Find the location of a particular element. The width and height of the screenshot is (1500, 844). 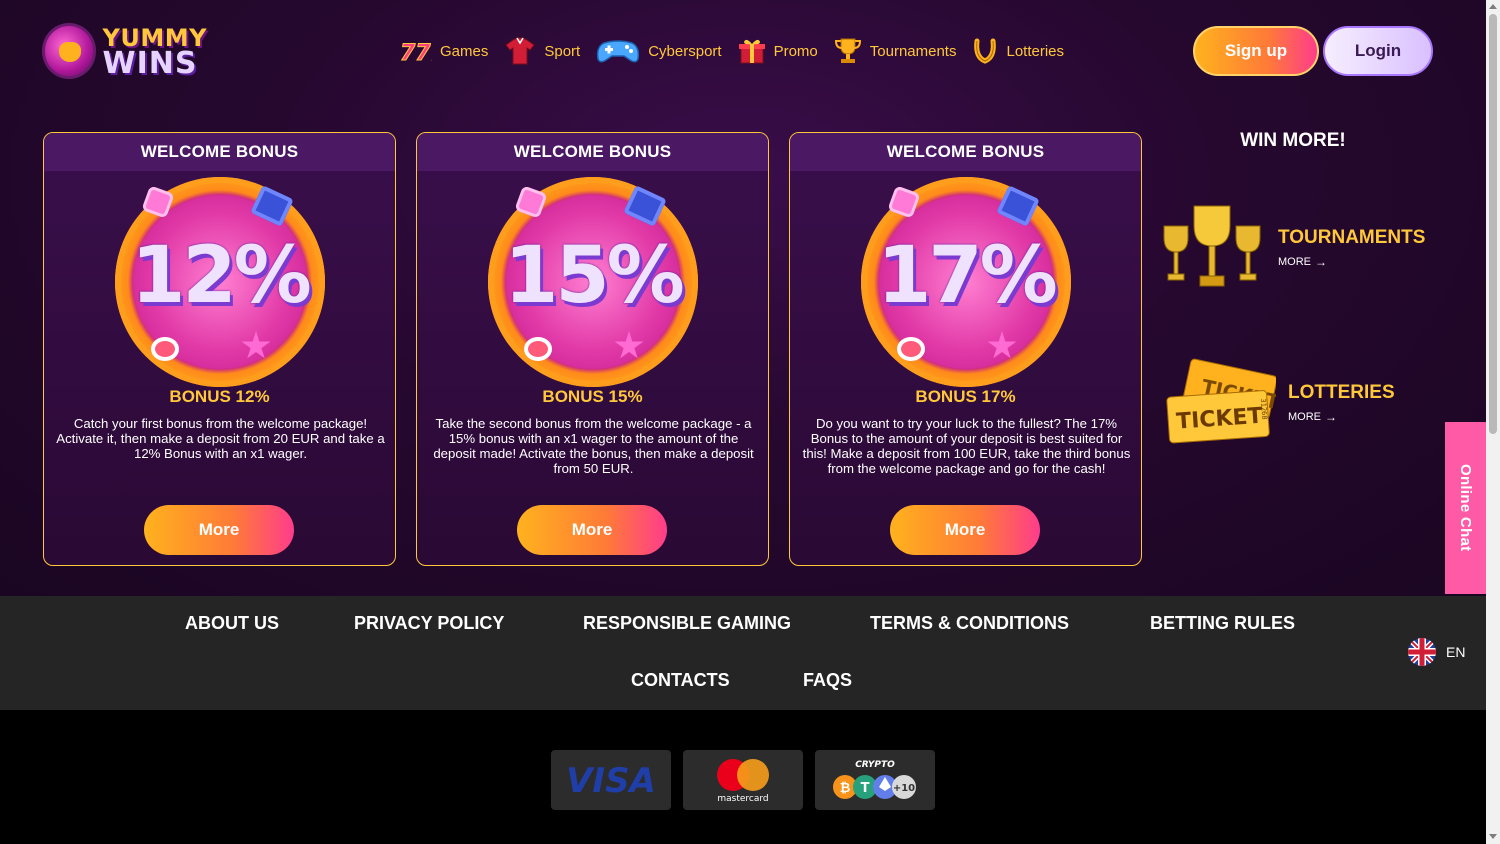

language-label: EN is located at coordinates (1456, 652).